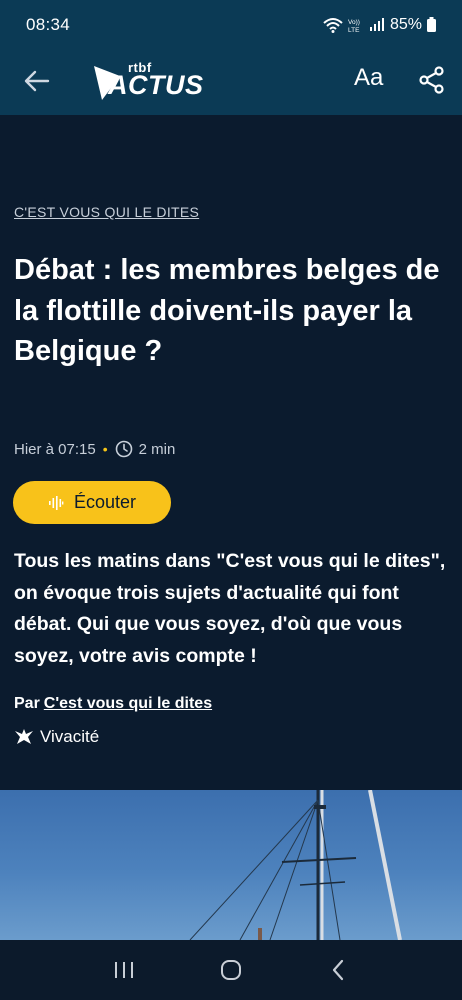  I want to click on svg-text: LTE, so click(354, 30).